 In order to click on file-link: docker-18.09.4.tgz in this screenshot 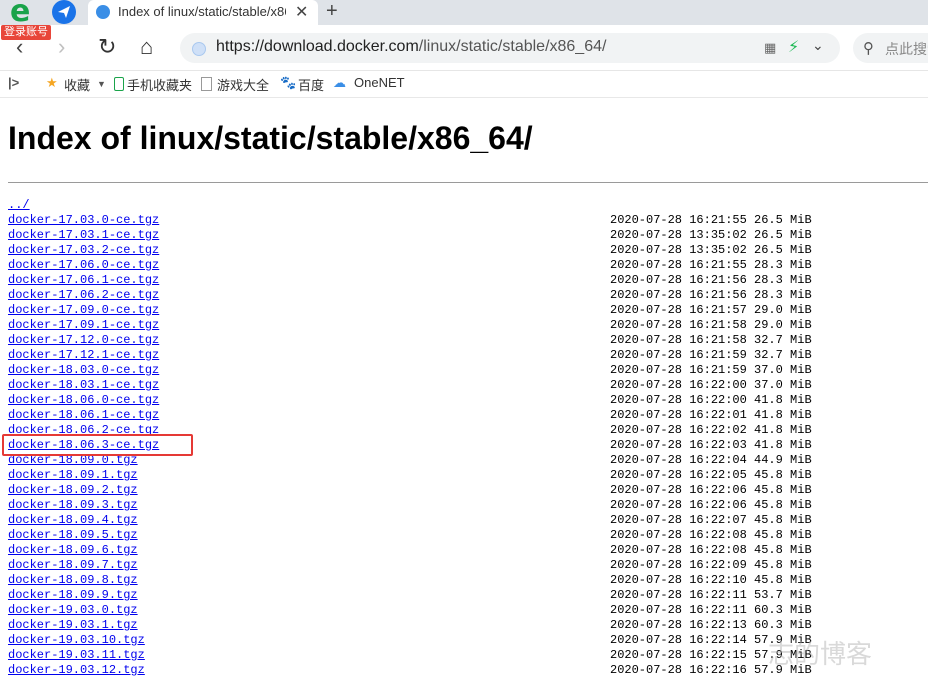, I will do `click(73, 520)`.